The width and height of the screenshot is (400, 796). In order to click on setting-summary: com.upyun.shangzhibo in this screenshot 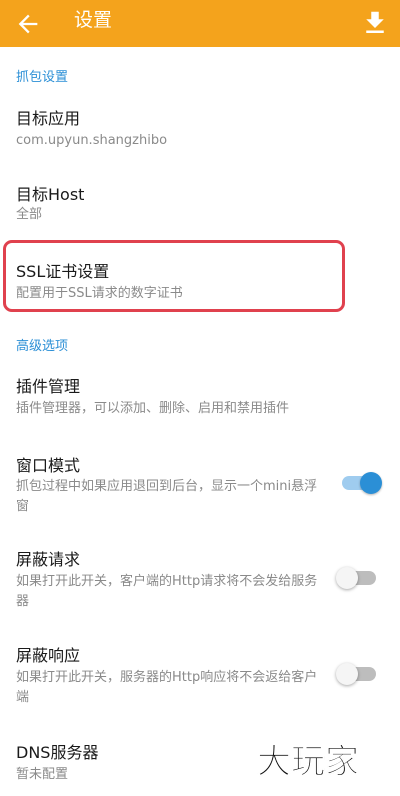, I will do `click(92, 140)`.